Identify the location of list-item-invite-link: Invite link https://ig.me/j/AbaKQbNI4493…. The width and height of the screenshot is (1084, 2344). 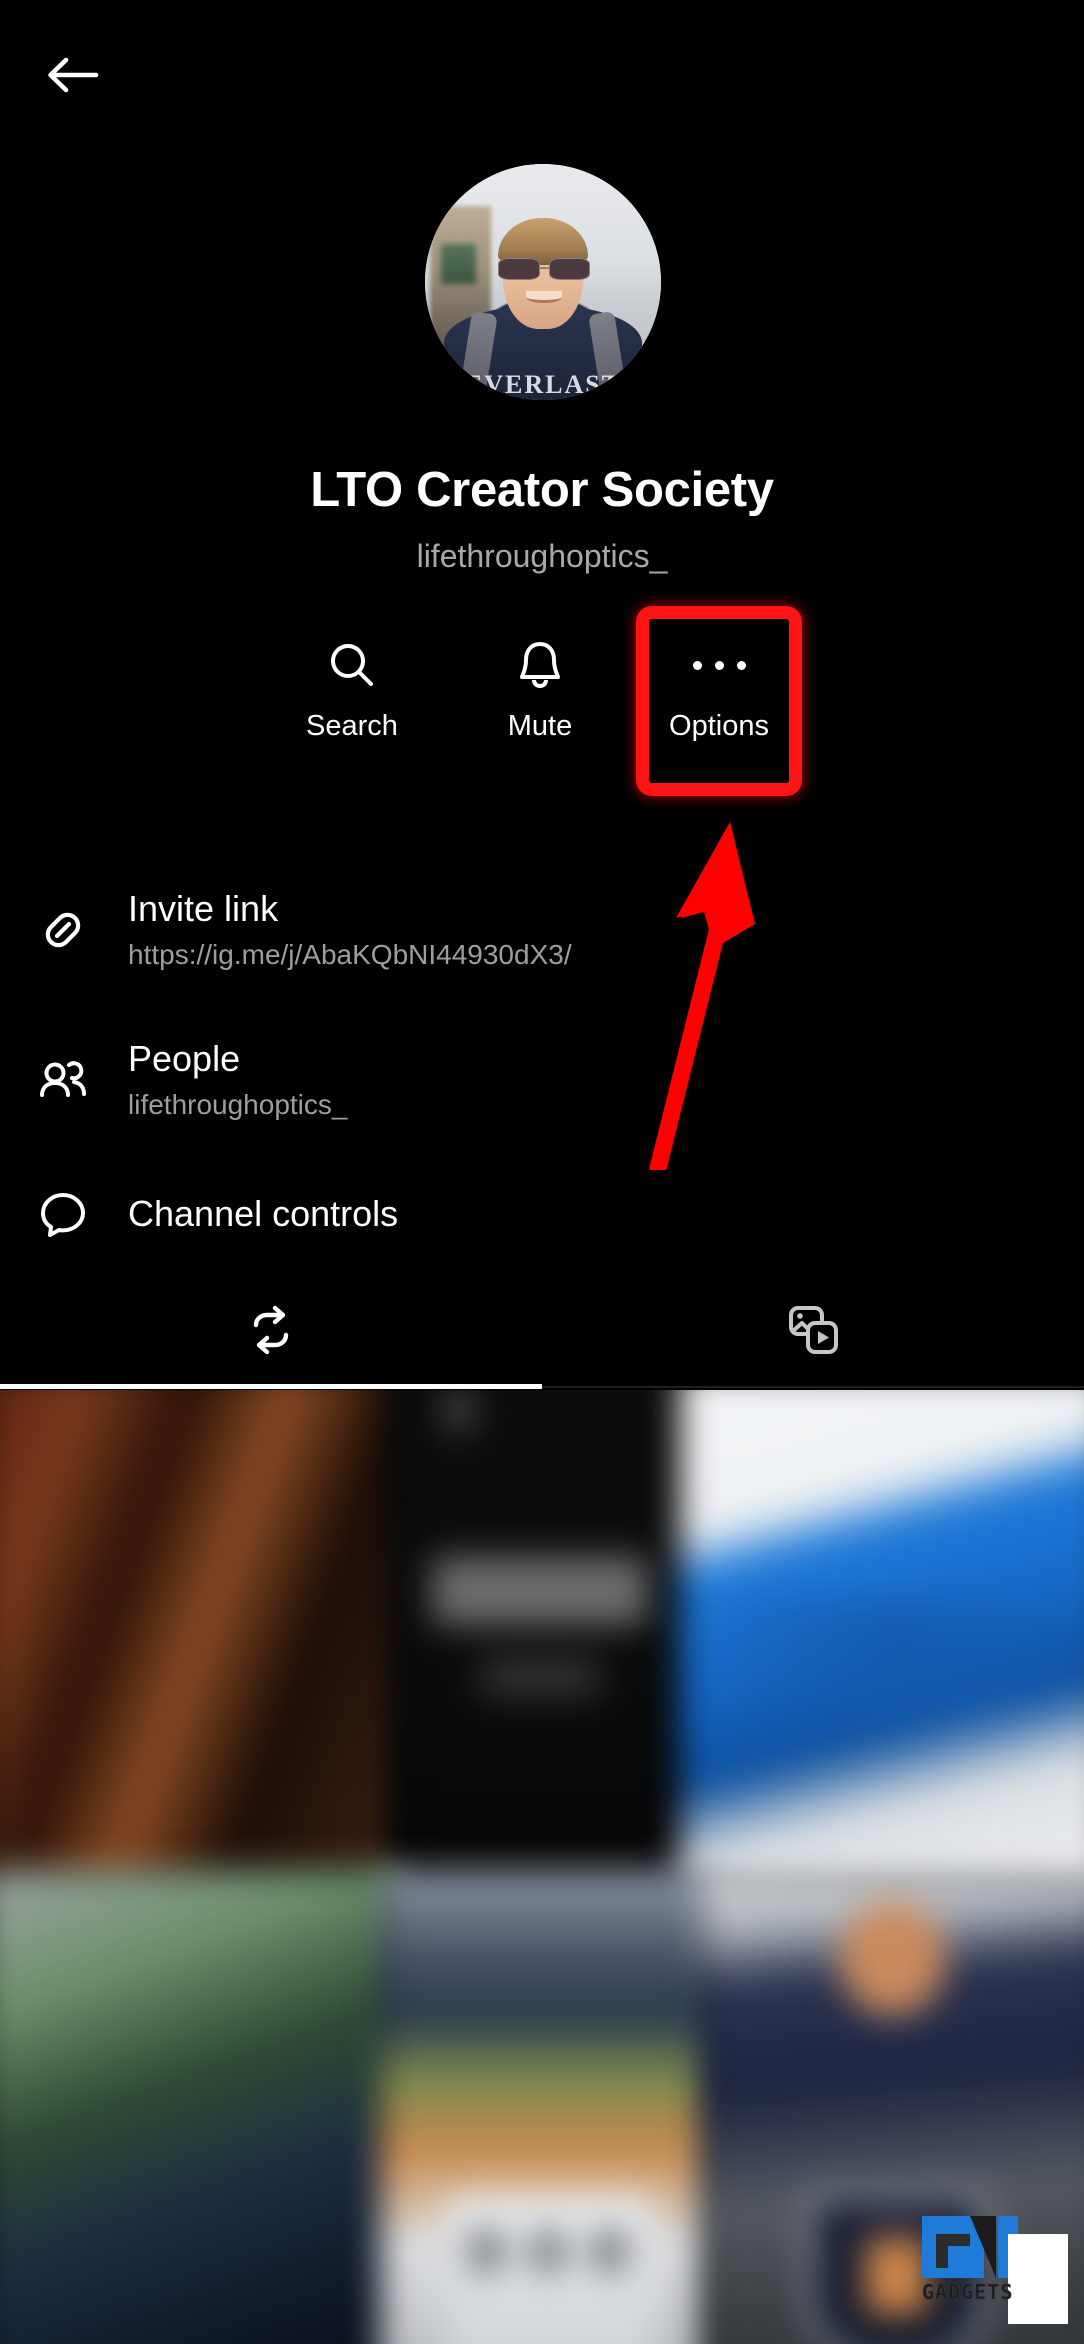
(542, 930).